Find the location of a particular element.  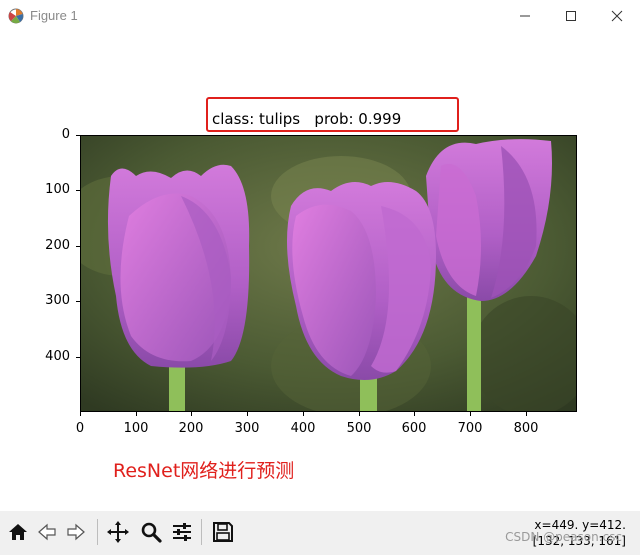

y-tick-label: 200 is located at coordinates (57, 245).